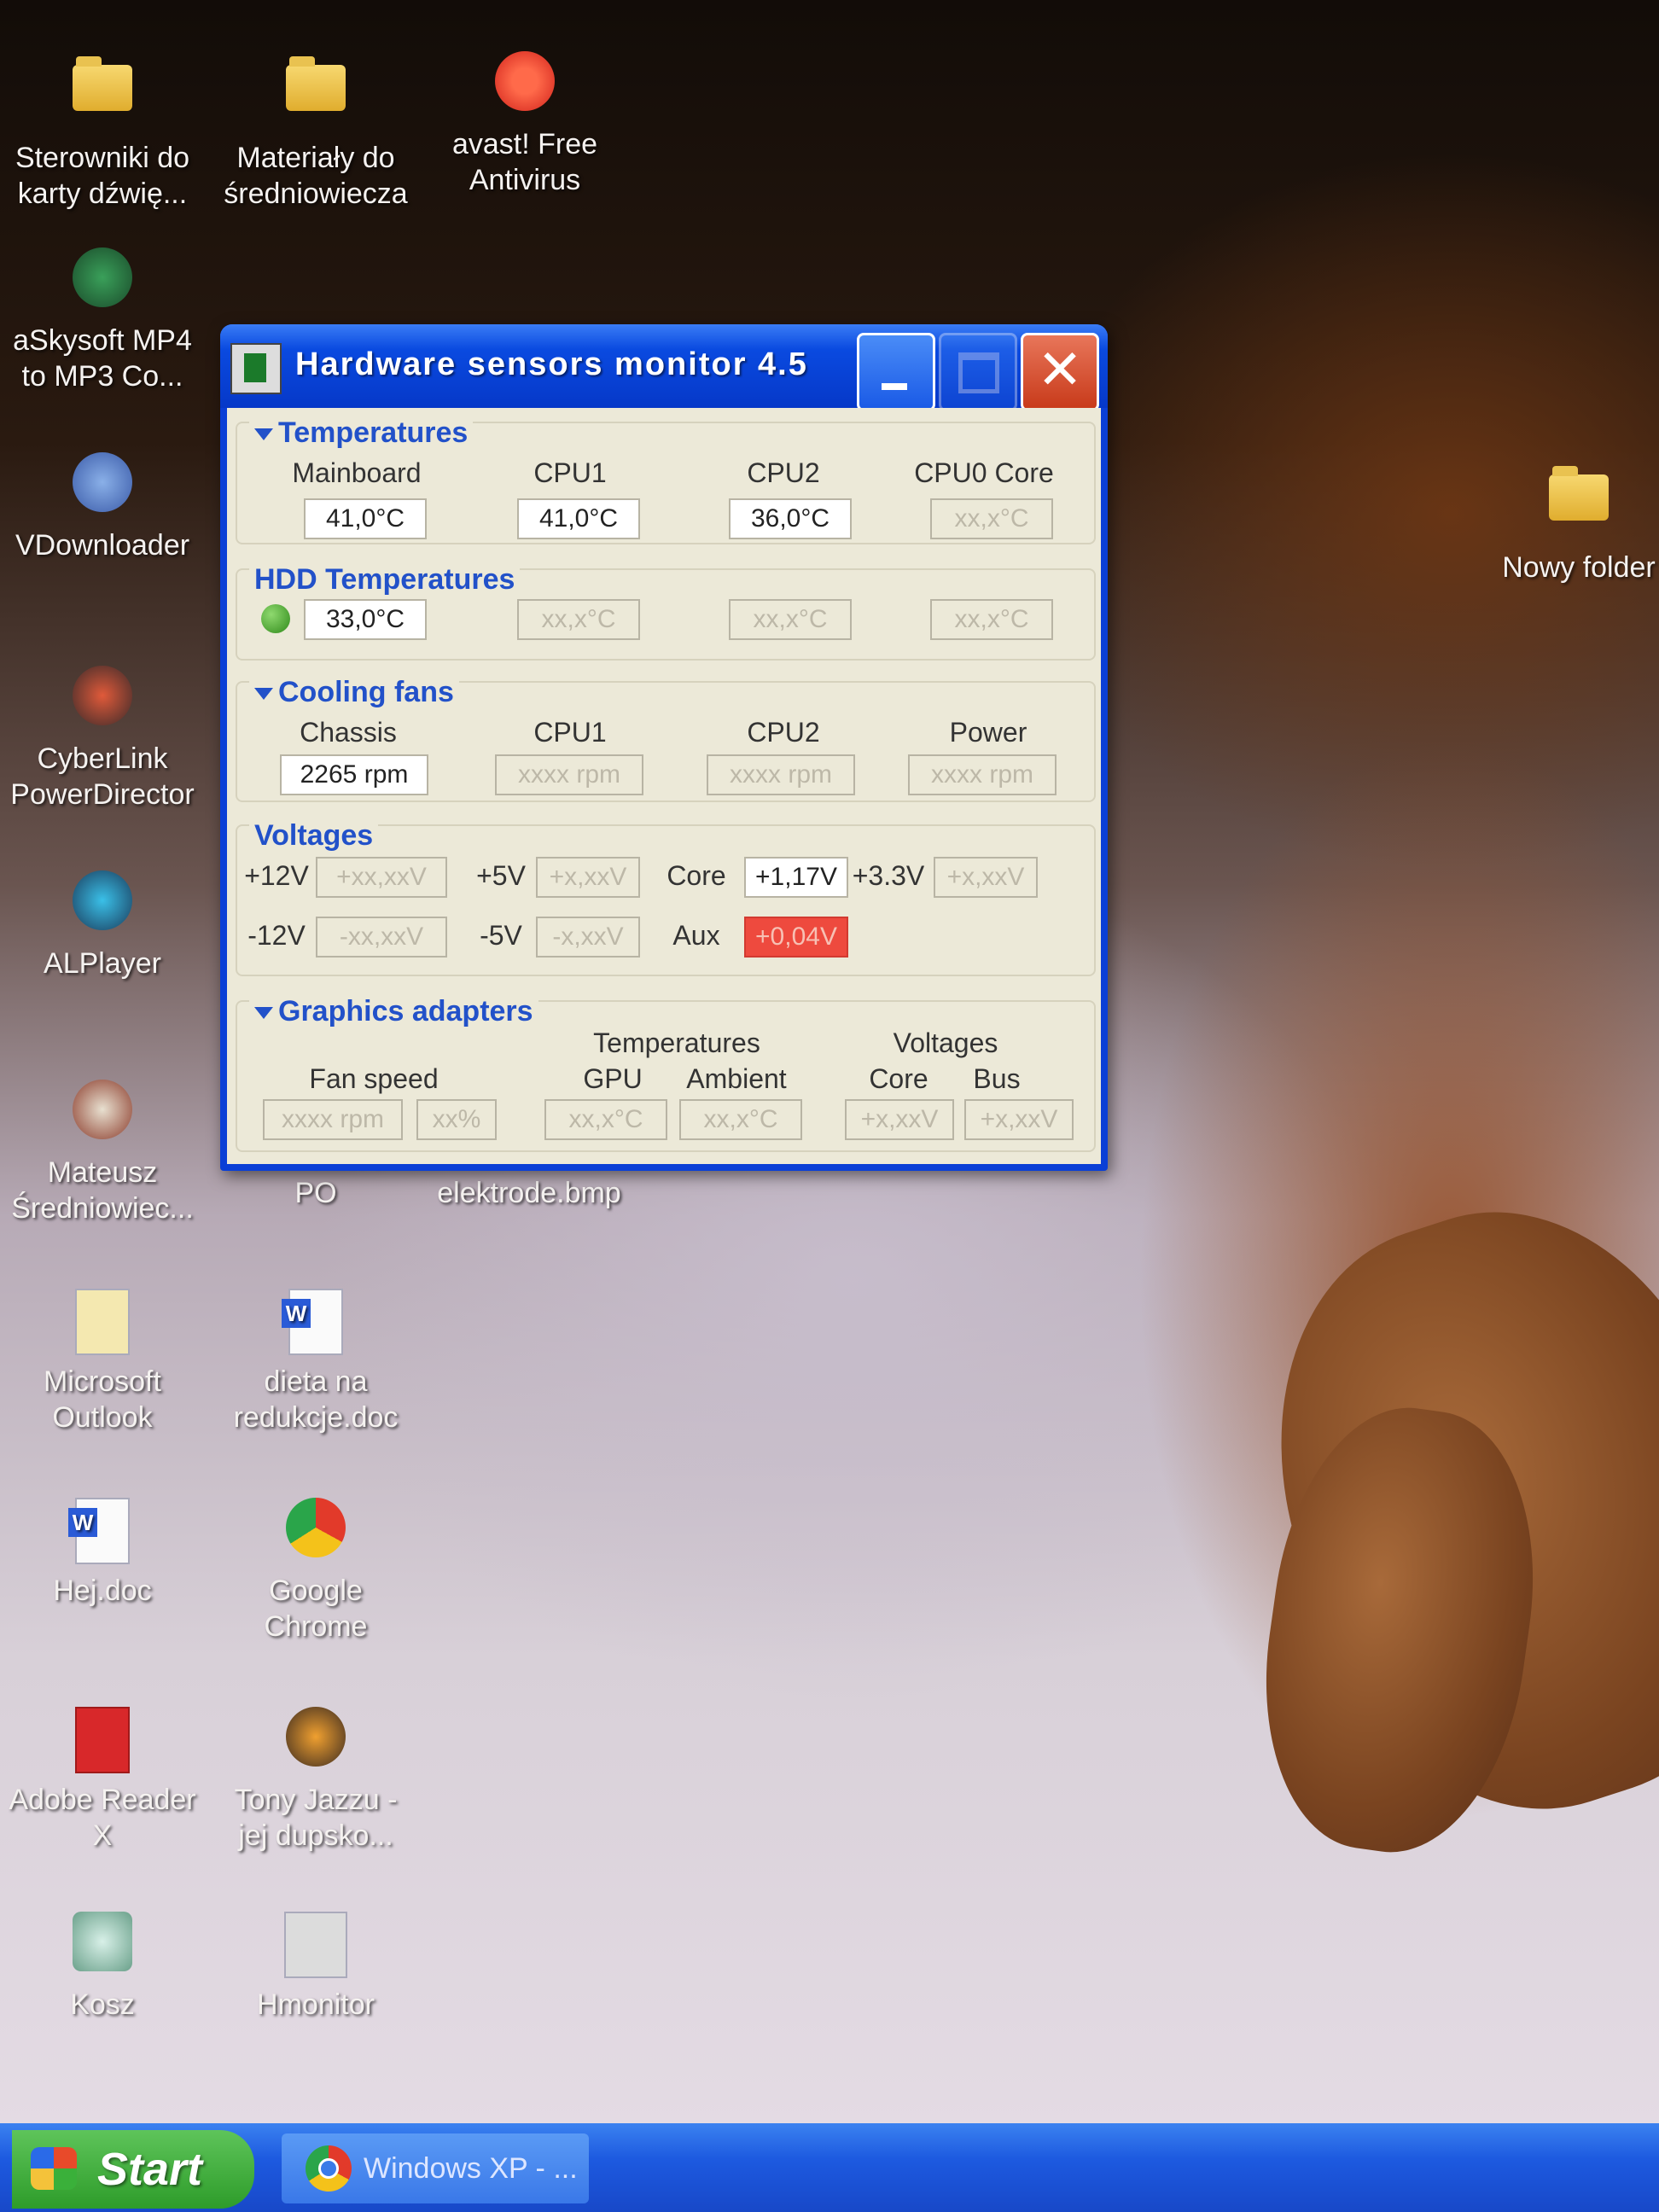  Describe the element at coordinates (354, 774) in the screenshot. I see `fan-value-chassis: 2265 rpm` at that location.